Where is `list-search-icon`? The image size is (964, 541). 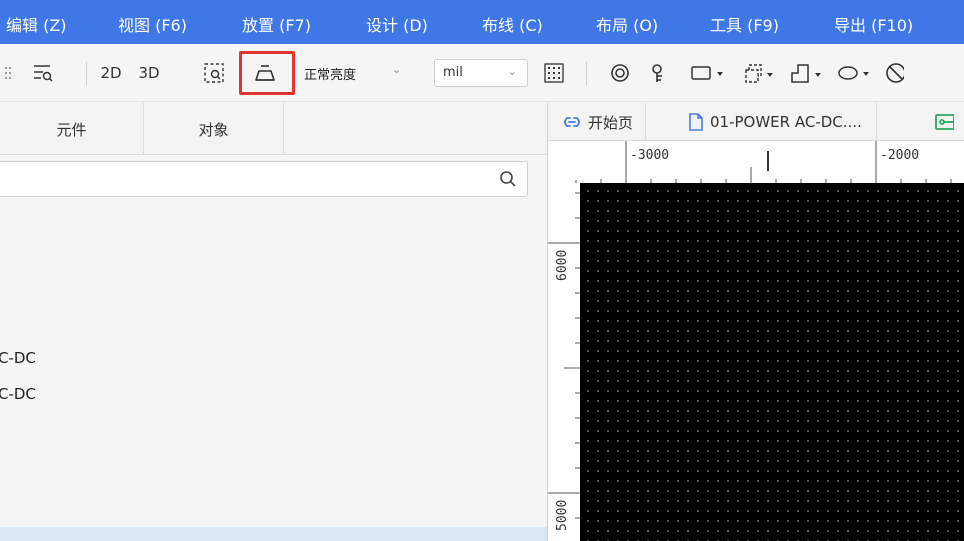 list-search-icon is located at coordinates (43, 73).